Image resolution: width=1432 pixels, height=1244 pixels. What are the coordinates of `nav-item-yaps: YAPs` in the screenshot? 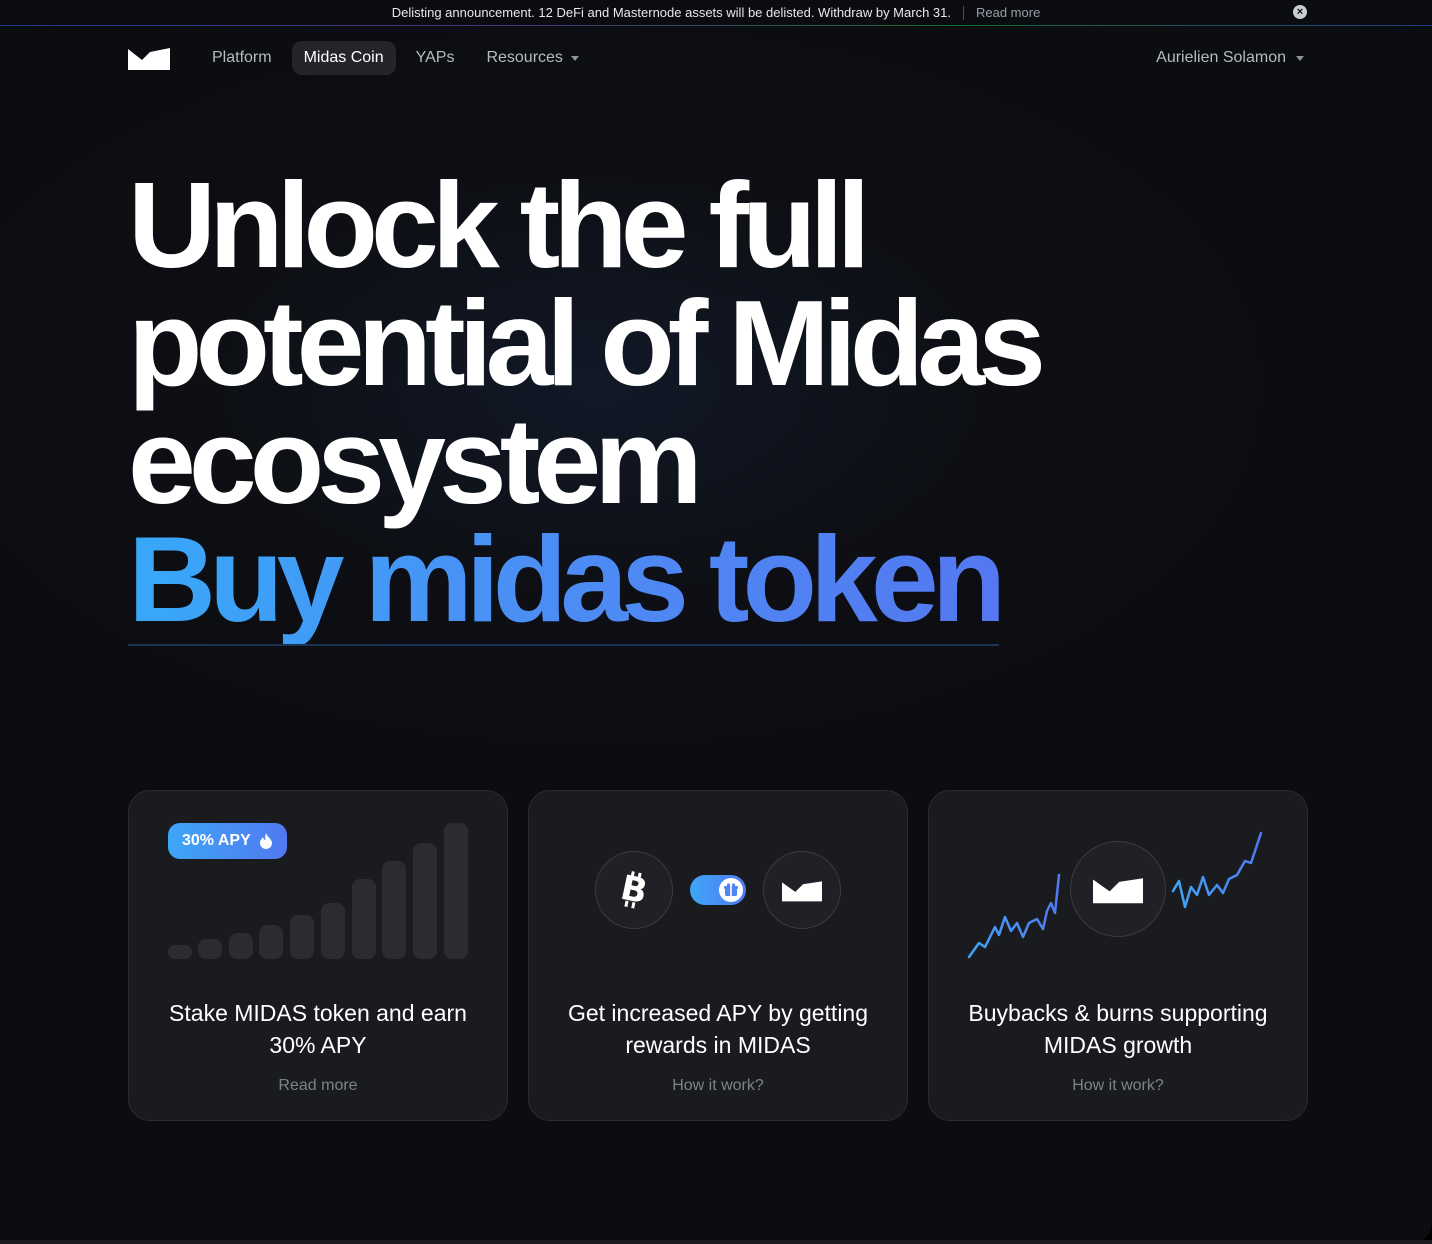 It's located at (435, 58).